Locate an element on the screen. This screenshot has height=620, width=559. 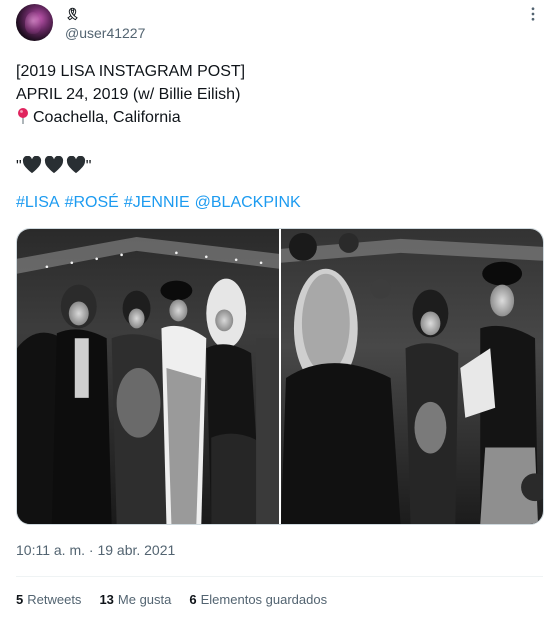
tweet-line-2: APRIL 24, 2019 (w/ Billie Eilish) is located at coordinates (128, 94).